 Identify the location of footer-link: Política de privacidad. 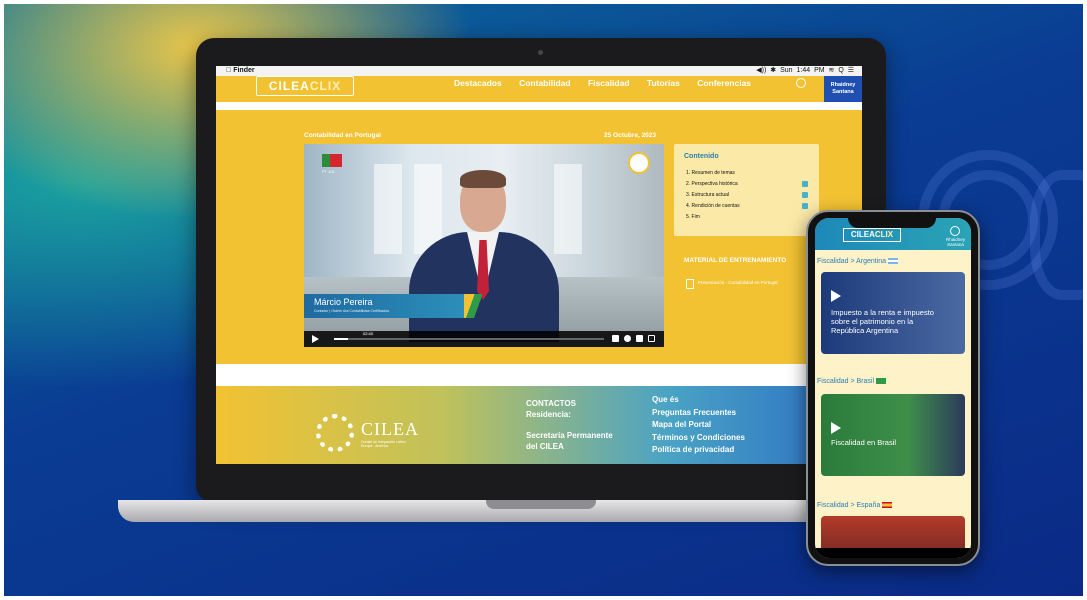
(698, 450).